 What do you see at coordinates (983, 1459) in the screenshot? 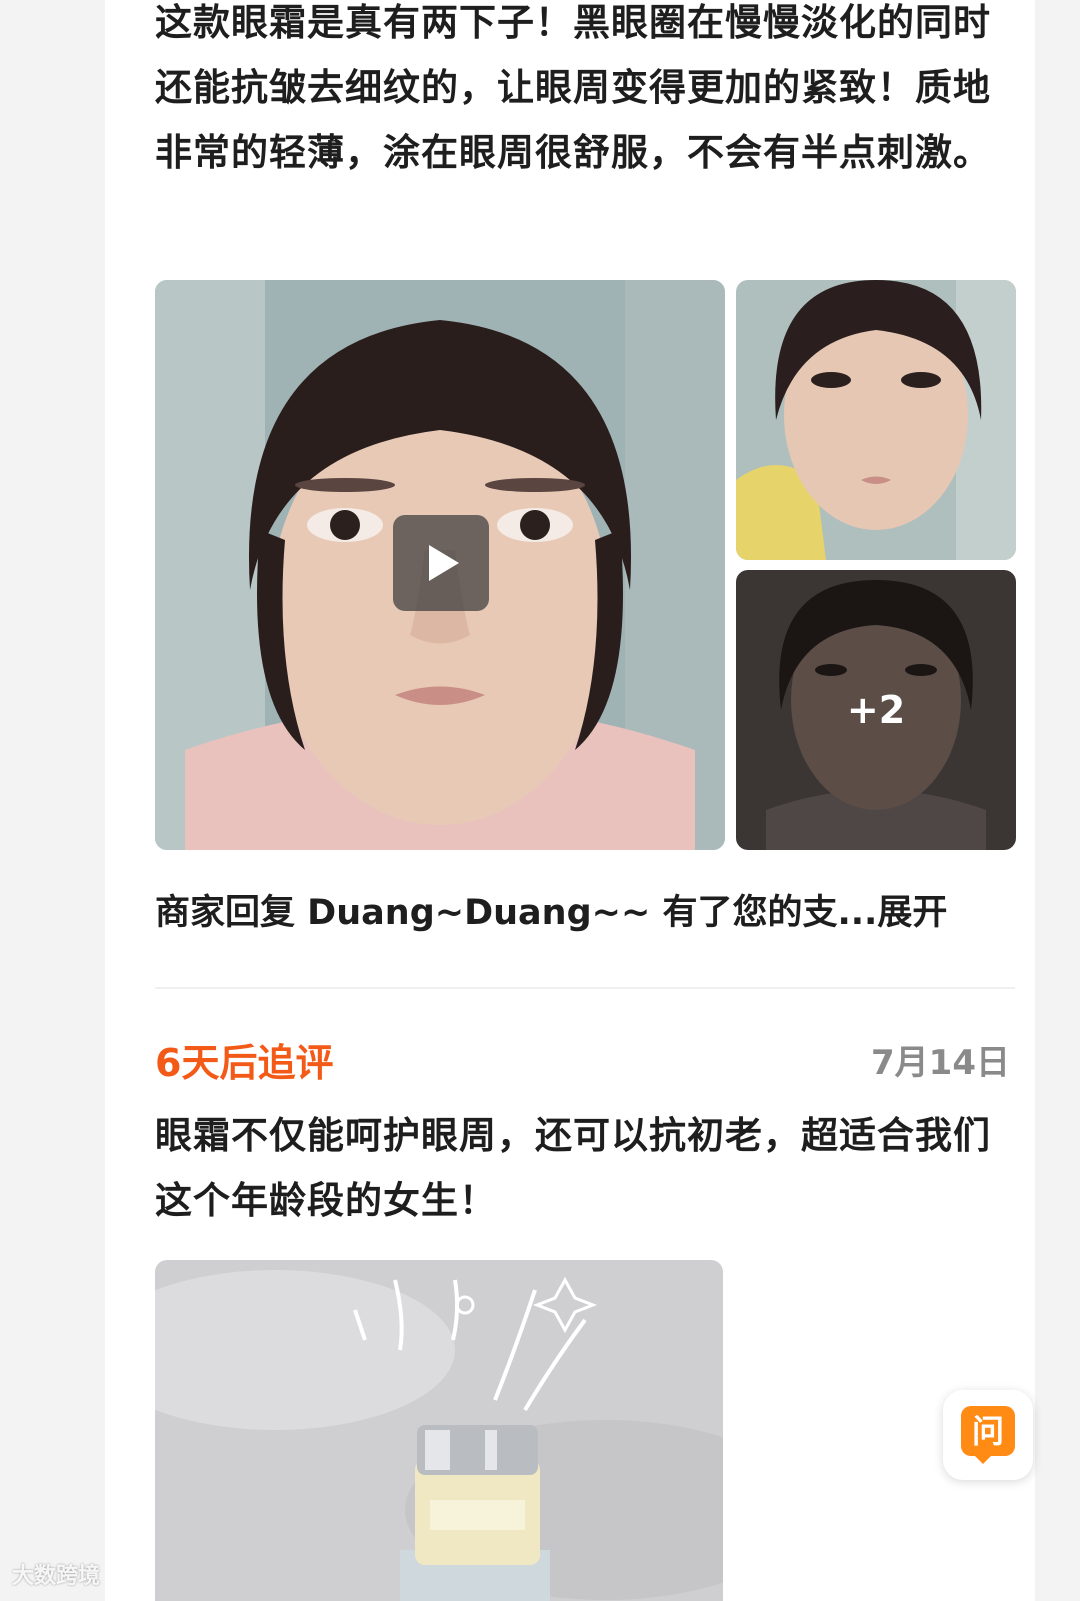
I see `ask-bubble-tail` at bounding box center [983, 1459].